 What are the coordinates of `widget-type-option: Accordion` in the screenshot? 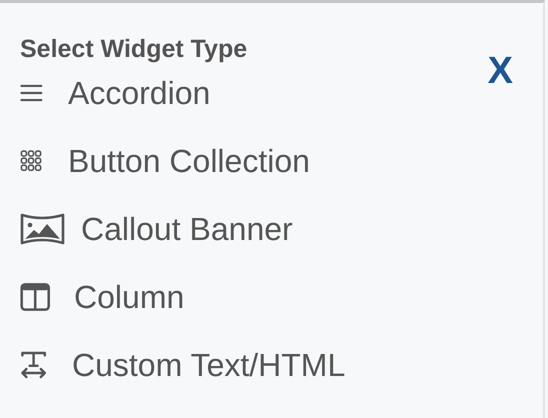 It's located at (139, 93).